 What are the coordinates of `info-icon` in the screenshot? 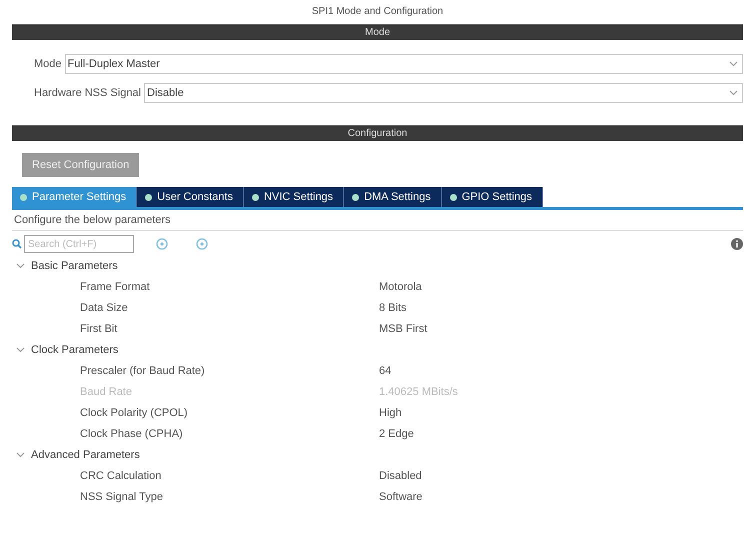 It's located at (737, 244).